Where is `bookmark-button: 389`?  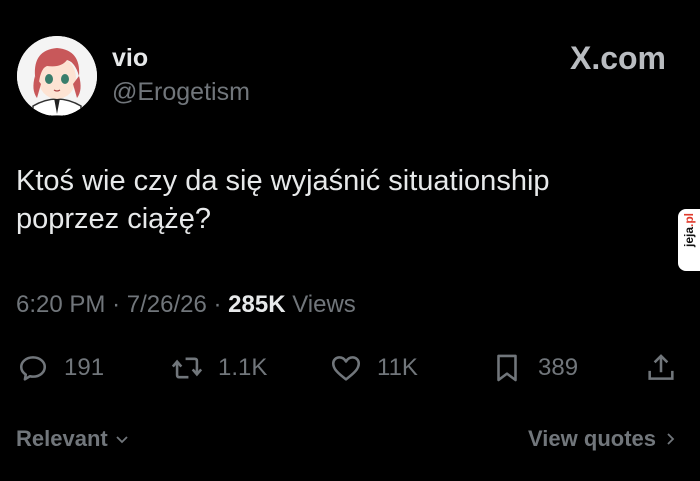
bookmark-button: 389 is located at coordinates (534, 368).